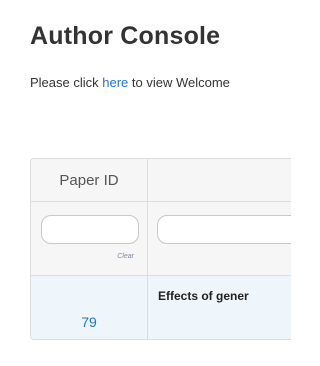 The image size is (320, 366). What do you see at coordinates (179, 82) in the screenshot?
I see `welcome-suffix: to view Welcome` at bounding box center [179, 82].